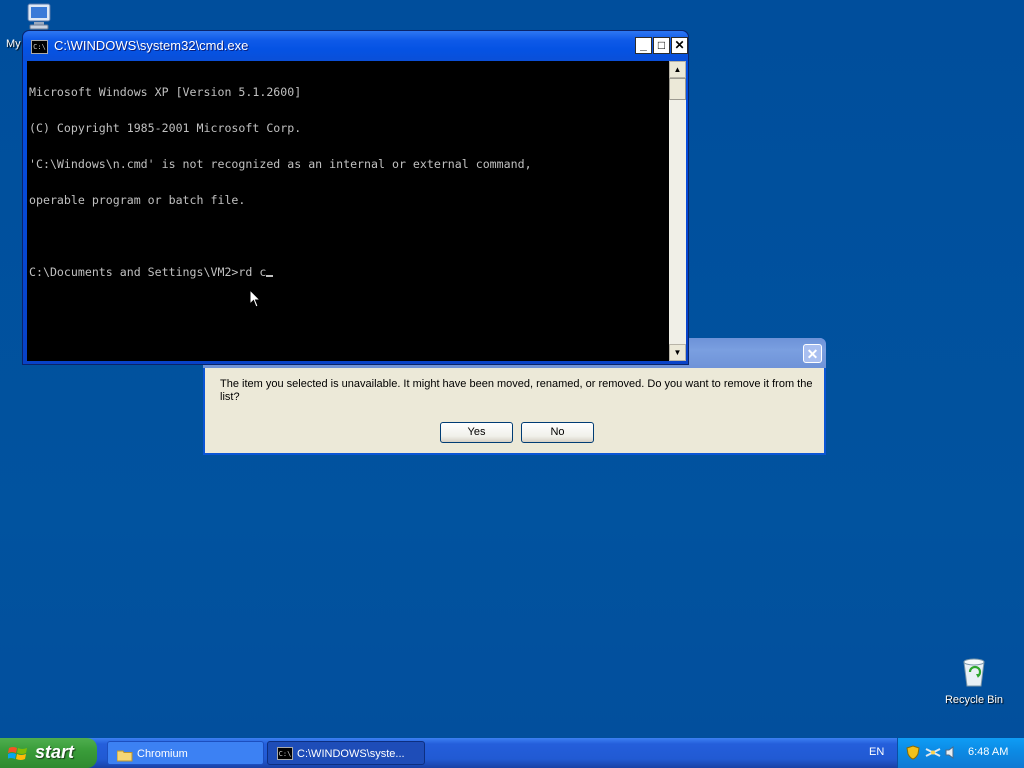  Describe the element at coordinates (151, 45) in the screenshot. I see `cmd-window-title: C:\WINDOWS\system32\cmd.exe` at that location.